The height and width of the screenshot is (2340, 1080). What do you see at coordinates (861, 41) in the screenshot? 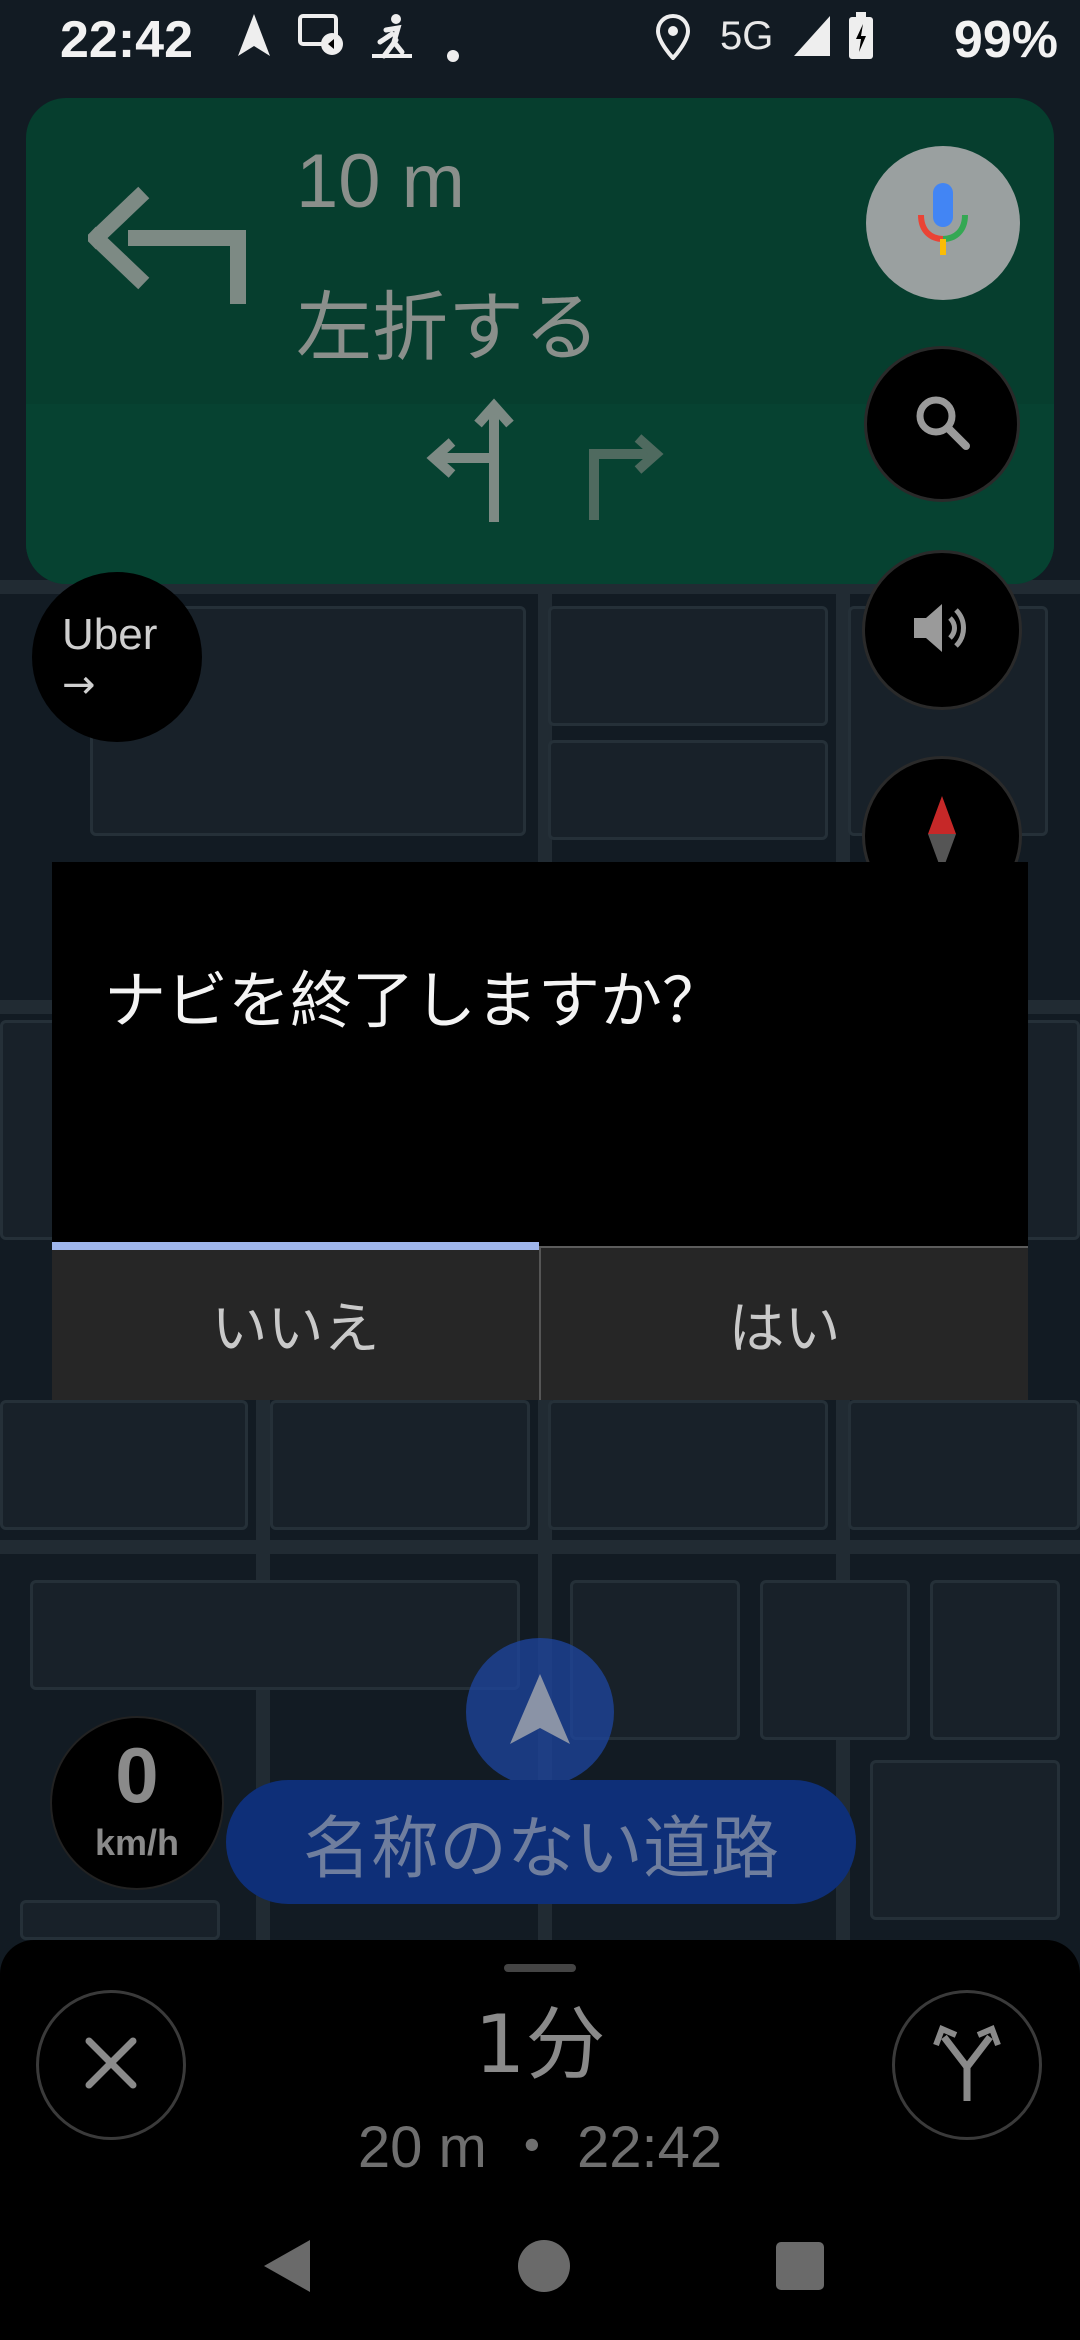
I see `battery-icon` at bounding box center [861, 41].